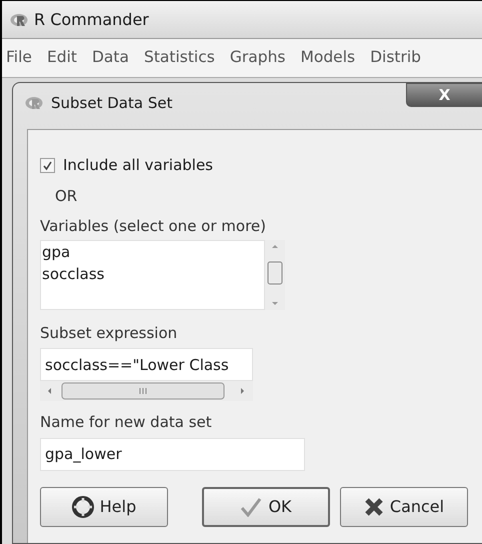 The width and height of the screenshot is (482, 544). Describe the element at coordinates (444, 95) in the screenshot. I see `close-button: X` at that location.